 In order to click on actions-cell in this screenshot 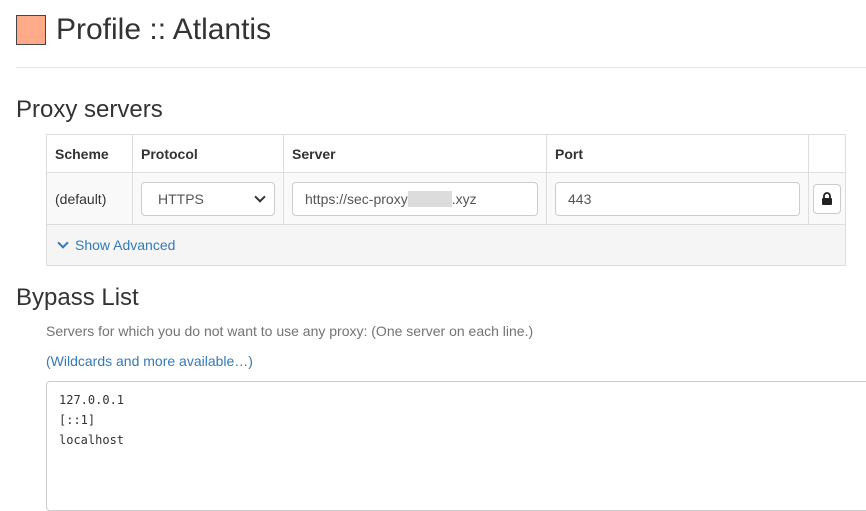, I will do `click(827, 198)`.